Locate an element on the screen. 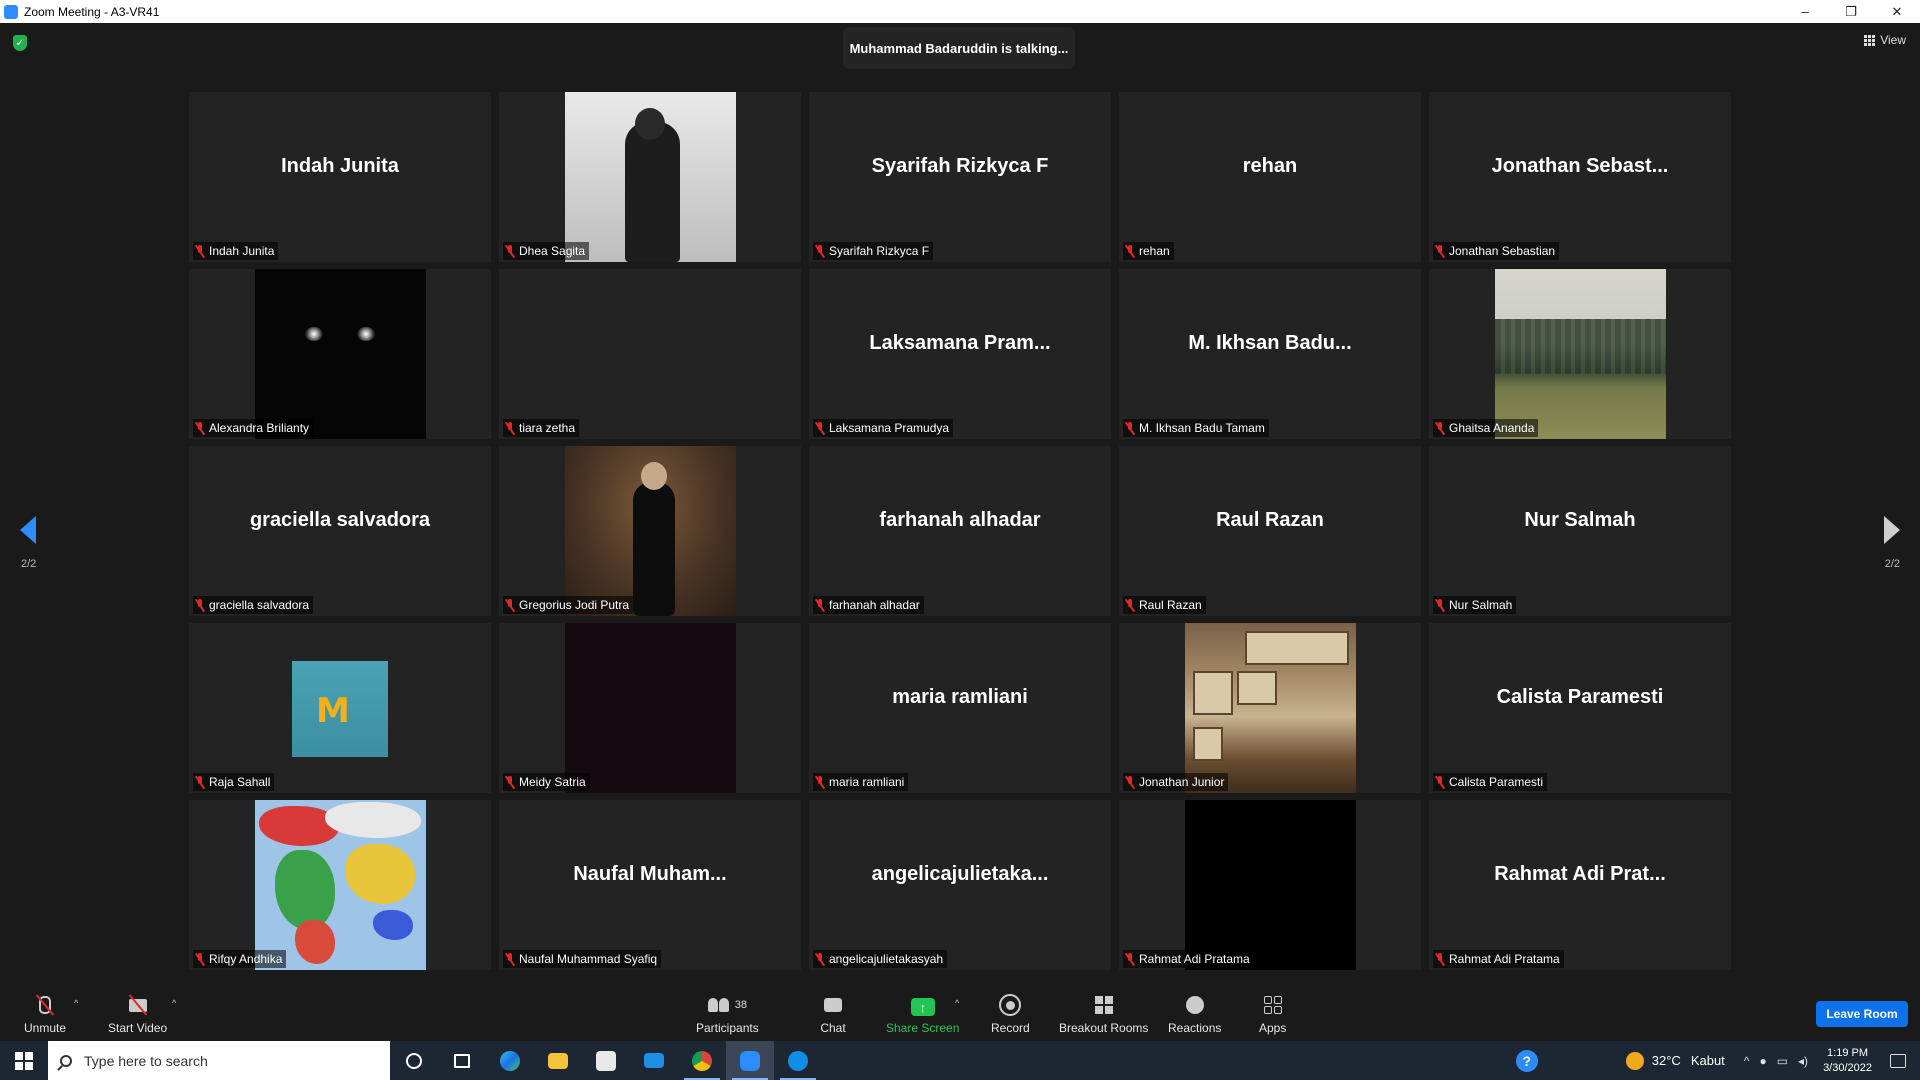  notifications-icon is located at coordinates (1898, 1060).